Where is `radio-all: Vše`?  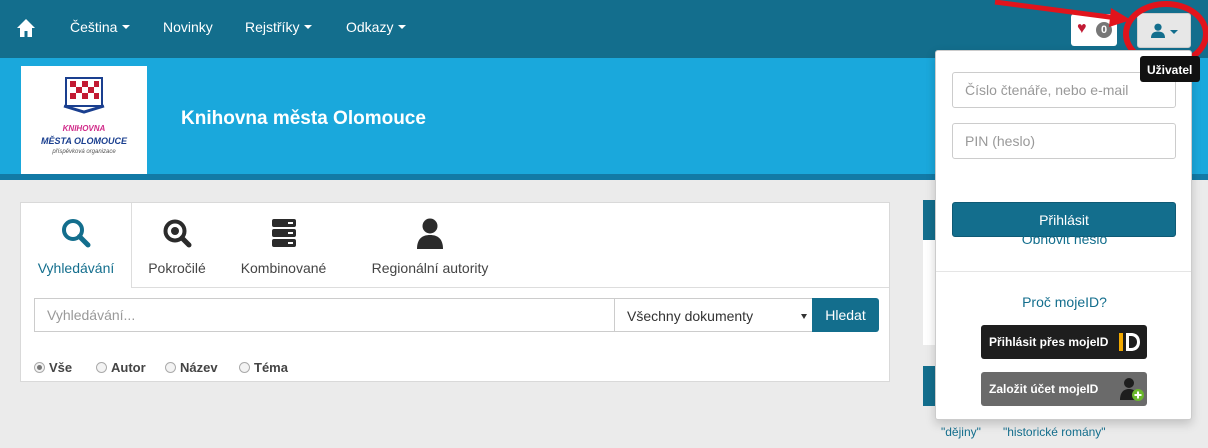
radio-all: Vše is located at coordinates (53, 367).